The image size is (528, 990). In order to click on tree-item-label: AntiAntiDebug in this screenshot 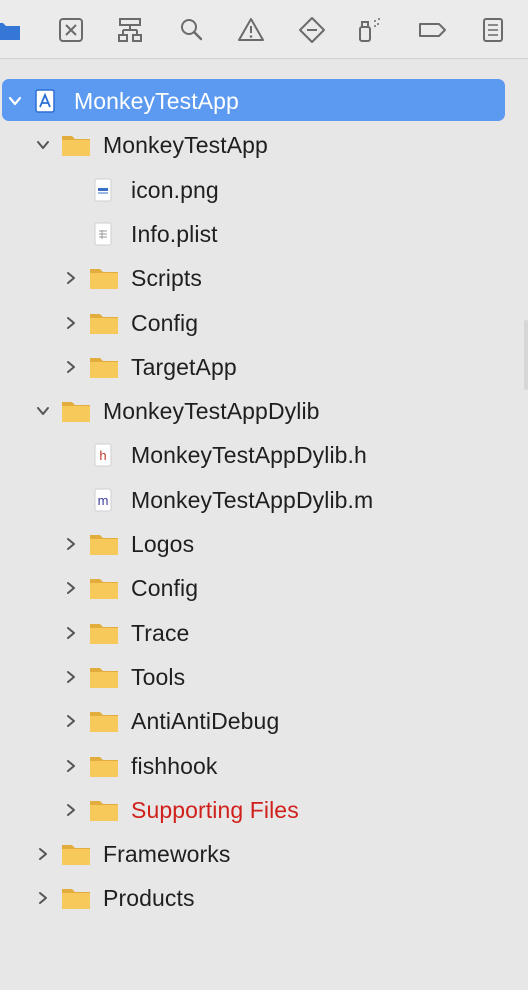, I will do `click(205, 721)`.